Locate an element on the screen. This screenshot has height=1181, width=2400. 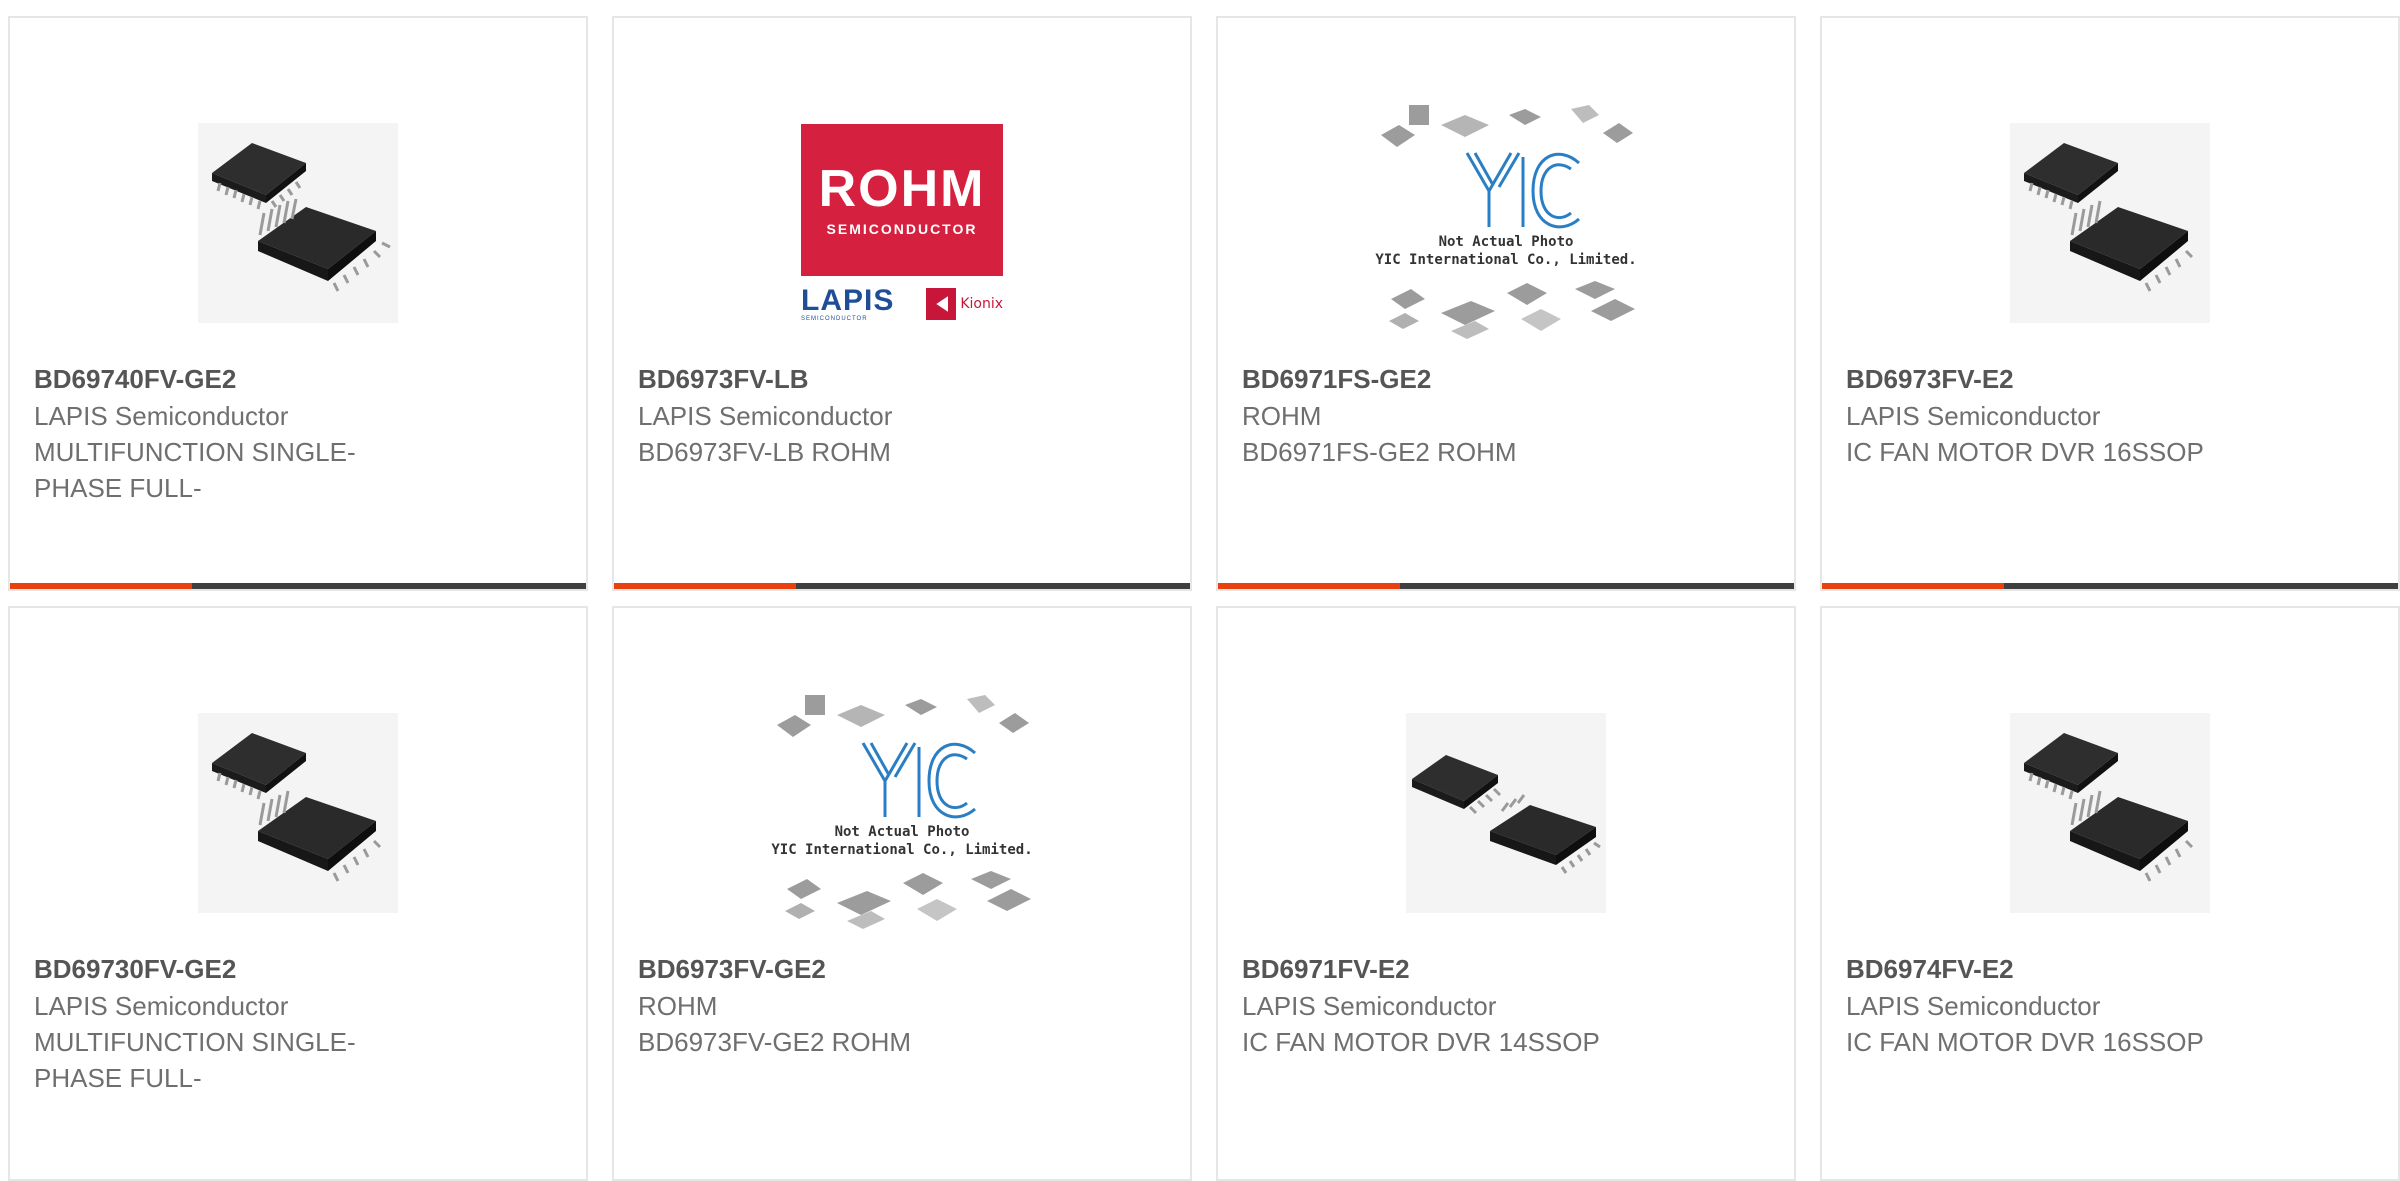
part-number: BD6973FV-GE2 is located at coordinates (902, 969).